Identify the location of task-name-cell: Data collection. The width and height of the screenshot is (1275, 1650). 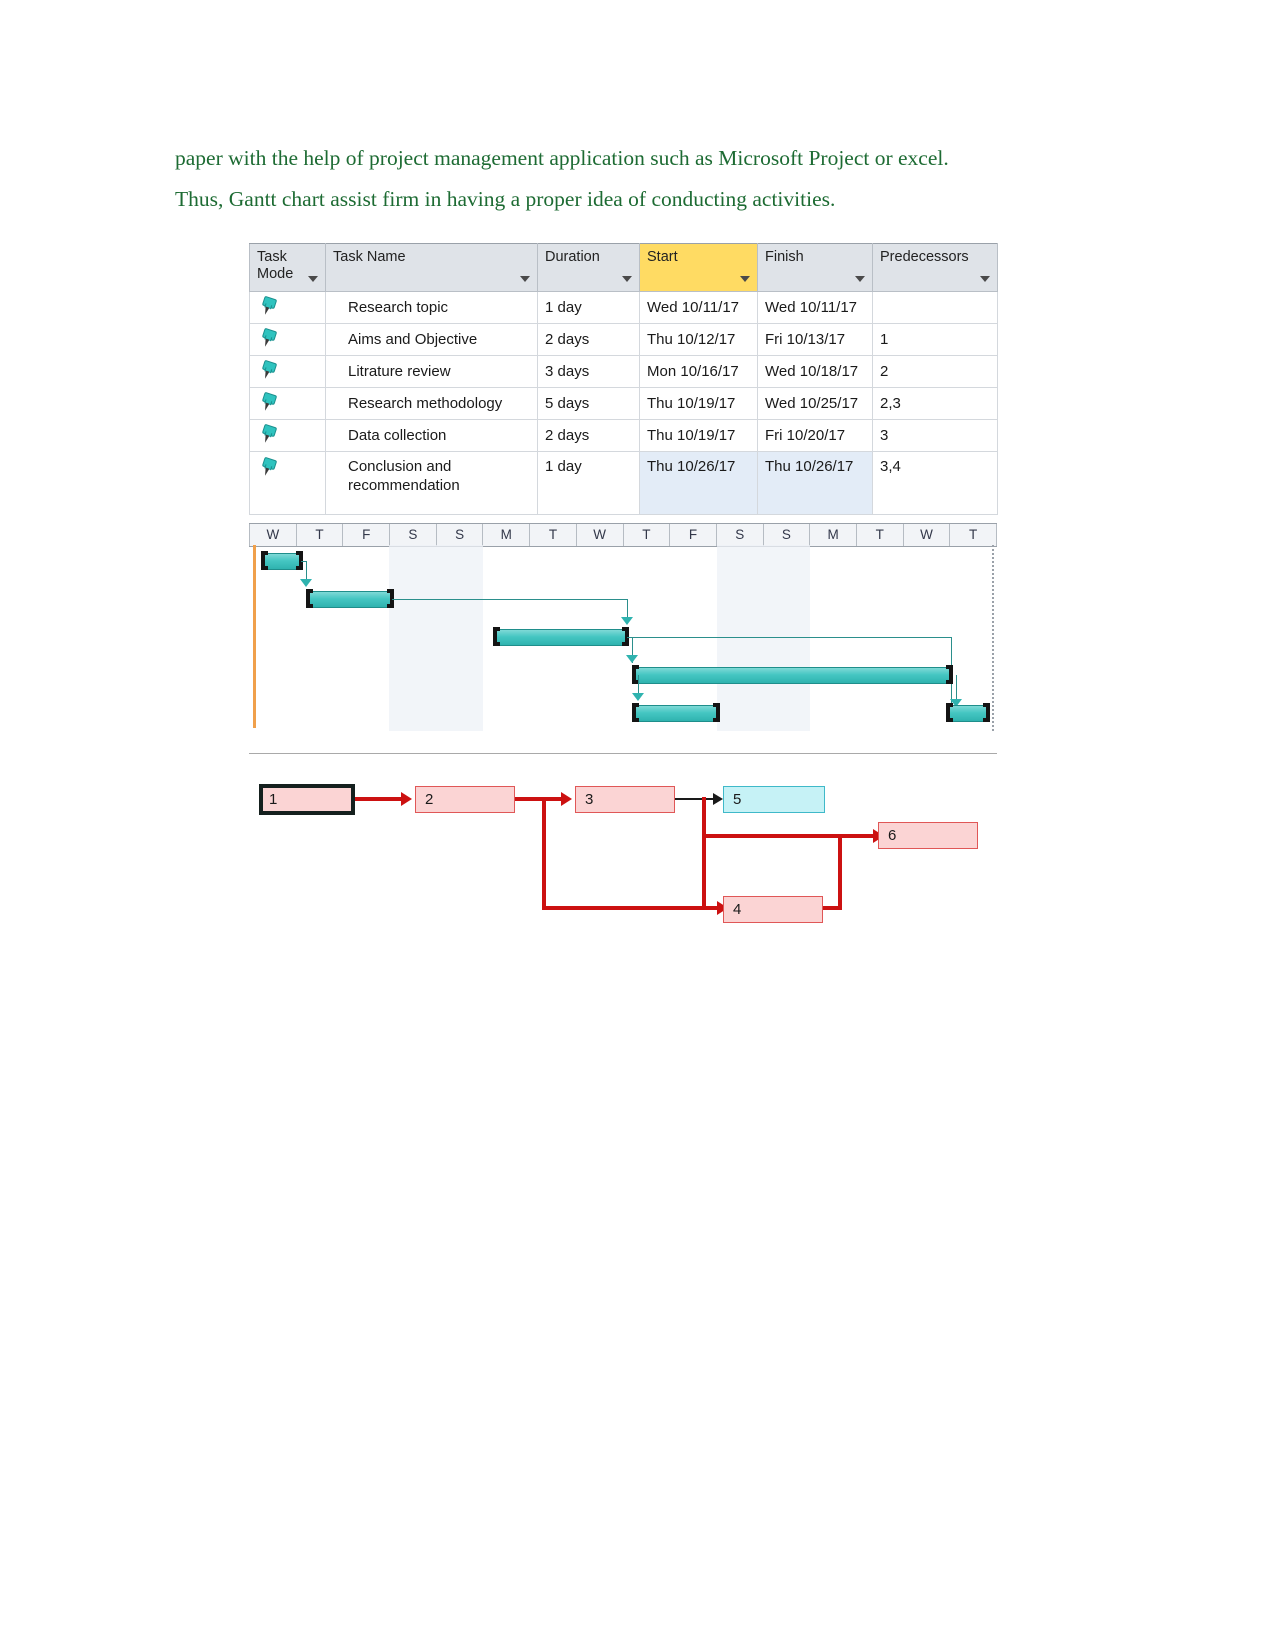
(431, 435).